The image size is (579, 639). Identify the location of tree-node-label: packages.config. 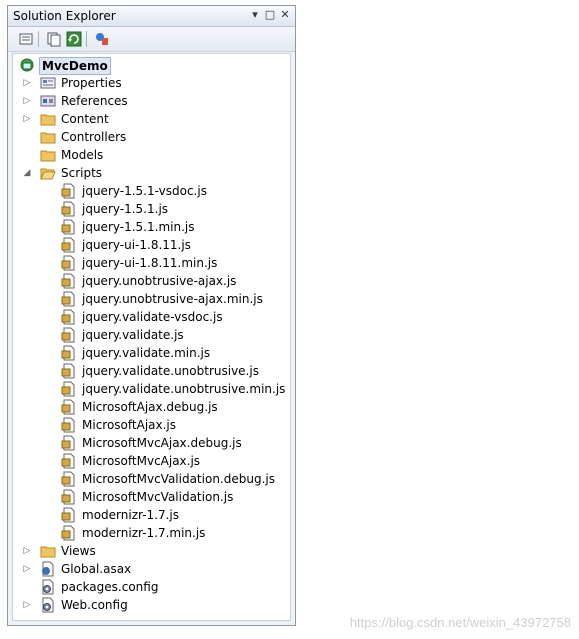
(110, 587).